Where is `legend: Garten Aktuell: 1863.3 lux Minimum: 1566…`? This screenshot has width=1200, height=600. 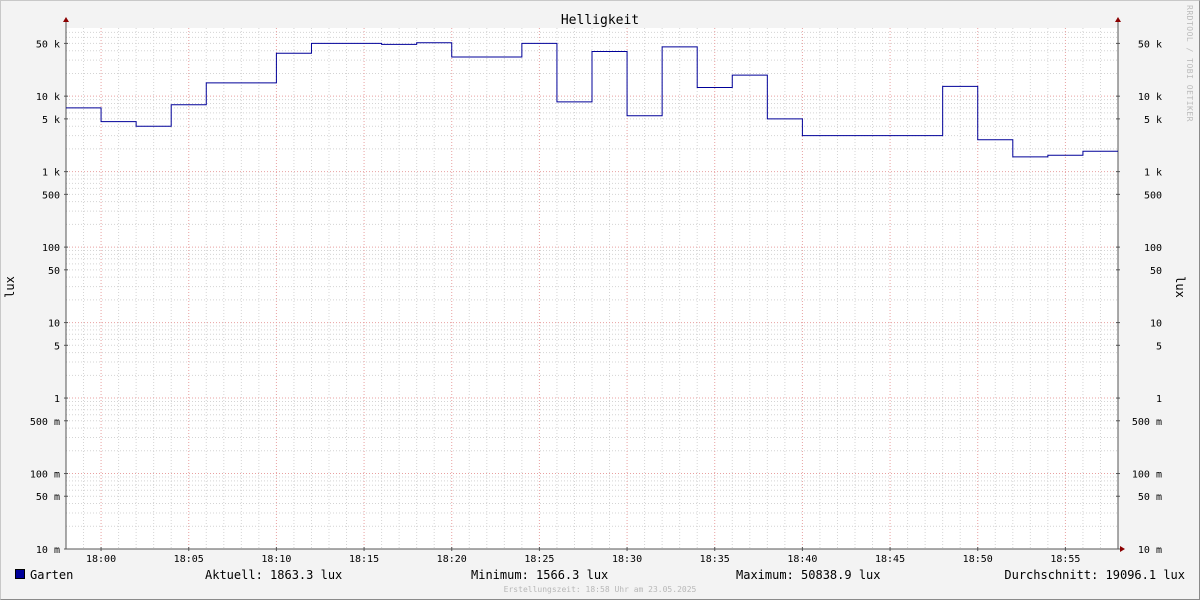
legend: Garten Aktuell: 1863.3 lux Minimum: 1566… is located at coordinates (600, 576).